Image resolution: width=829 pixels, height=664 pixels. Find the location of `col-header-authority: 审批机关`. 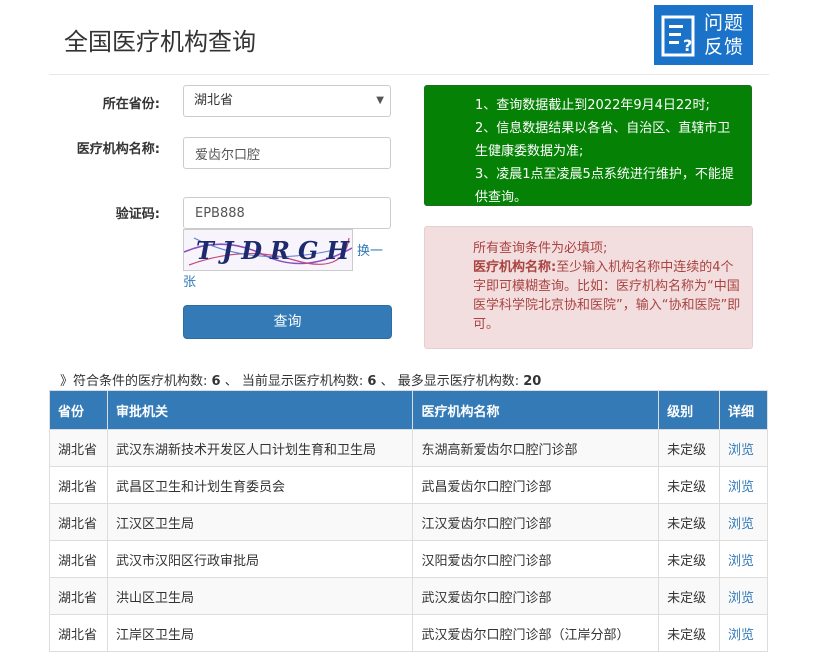

col-header-authority: 审批机关 is located at coordinates (260, 410).